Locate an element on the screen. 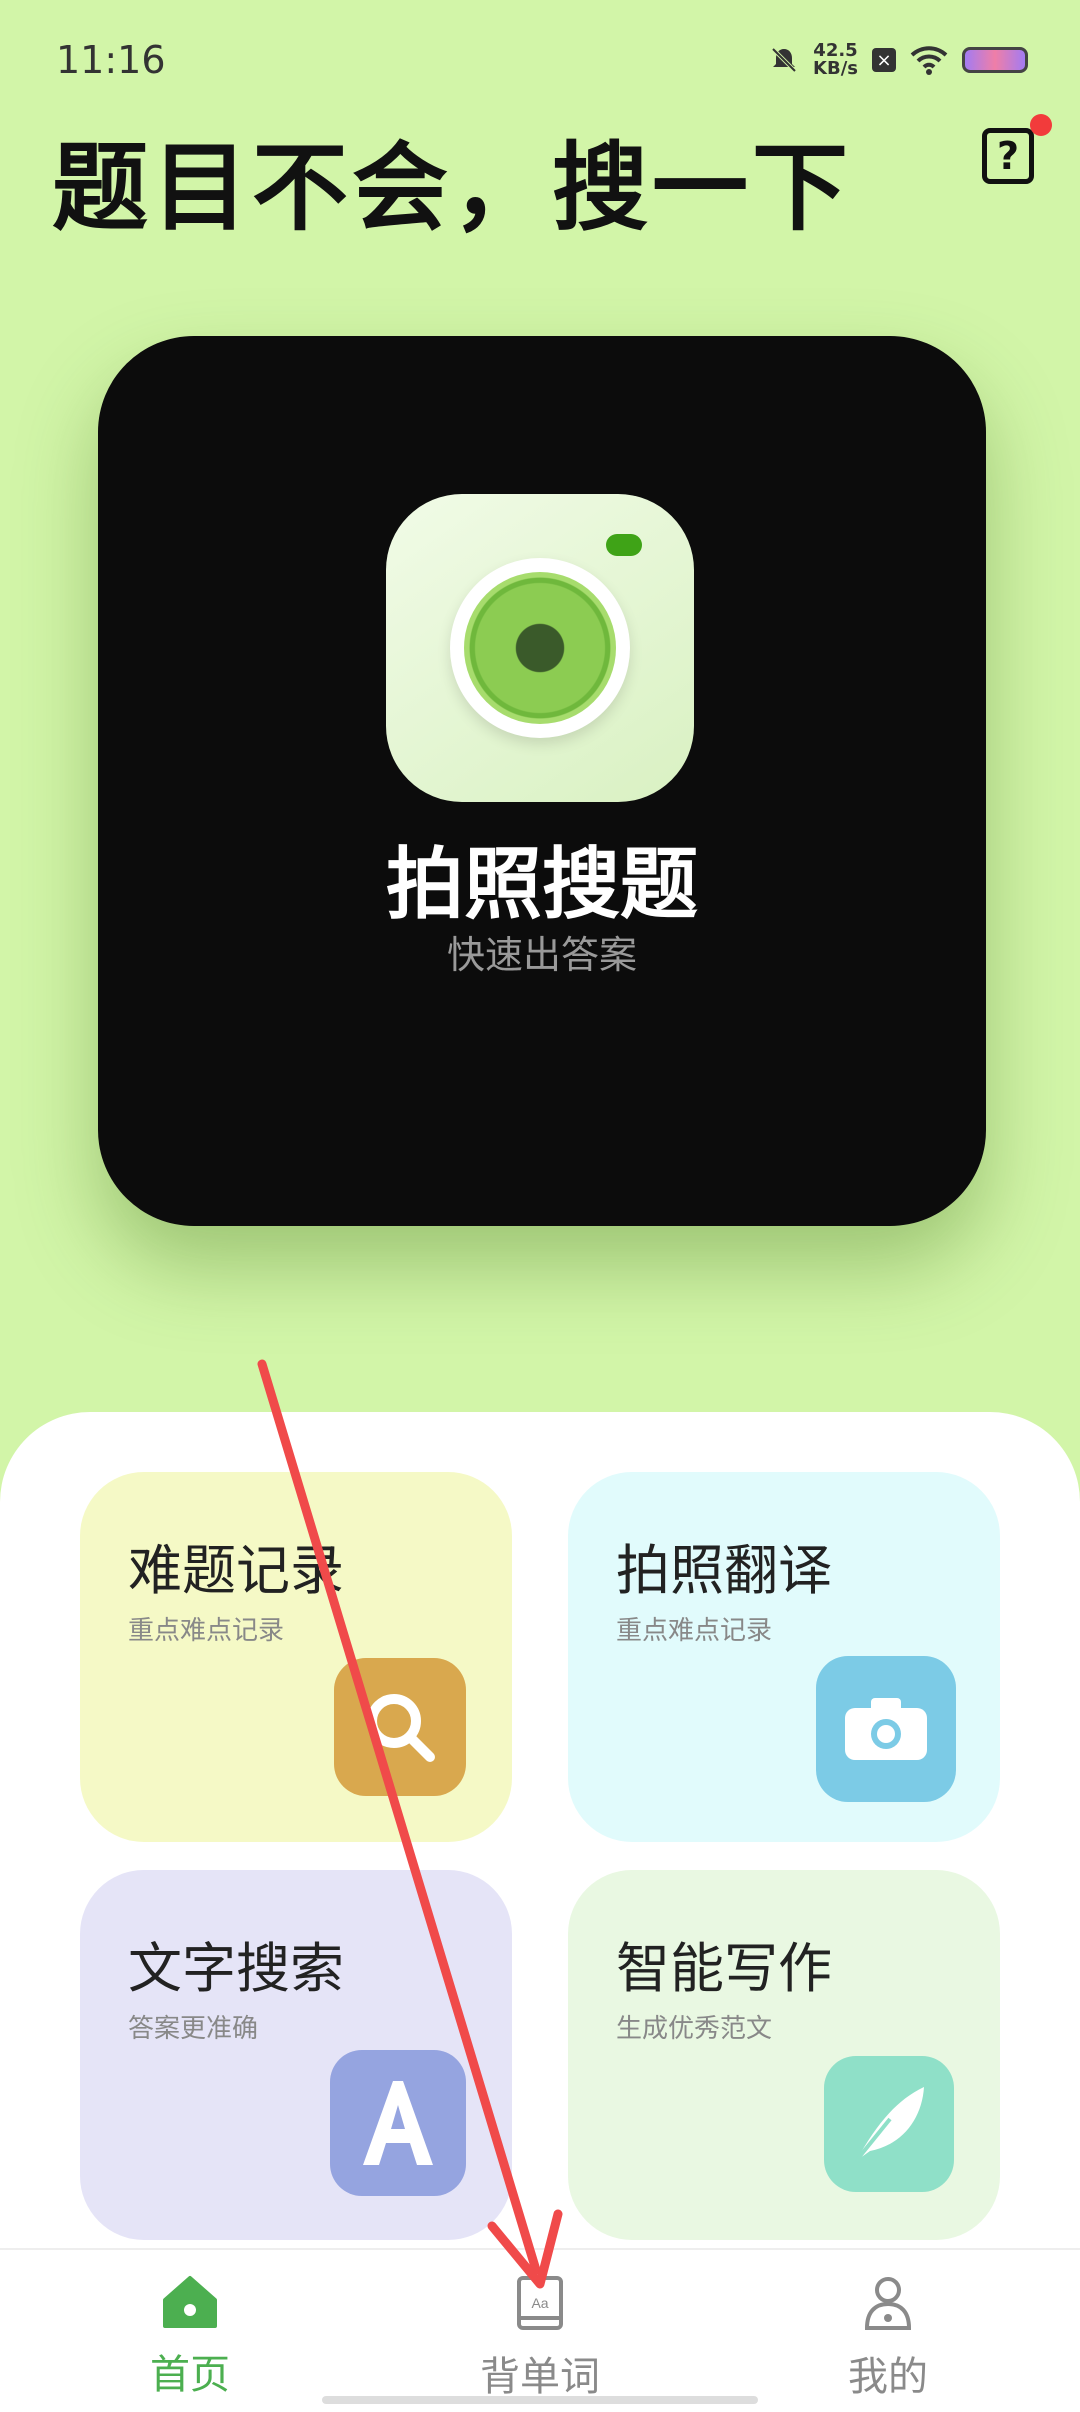 This screenshot has height=2412, width=1080. home-indicator is located at coordinates (540, 2400).